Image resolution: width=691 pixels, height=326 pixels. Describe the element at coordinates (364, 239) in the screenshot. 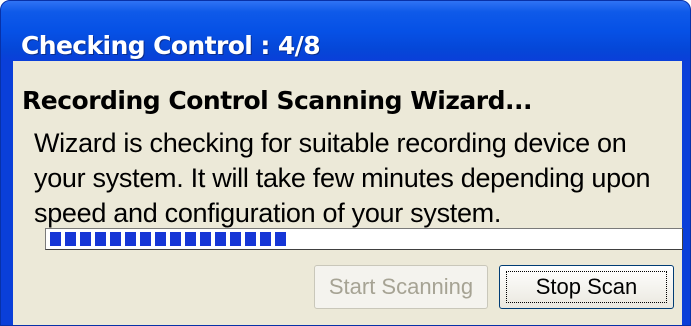

I see `scan-progress-bar` at that location.